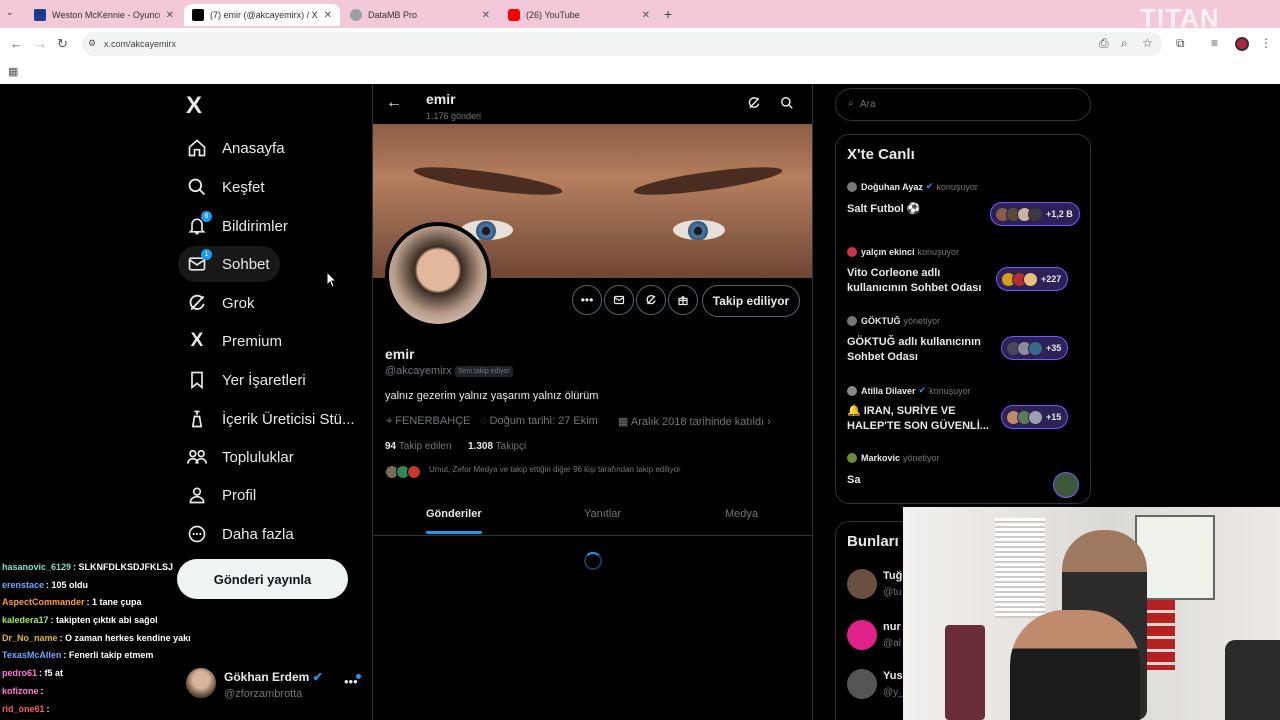 The height and width of the screenshot is (720, 1280). What do you see at coordinates (454, 514) in the screenshot?
I see `tab-posts: Gönderiler` at bounding box center [454, 514].